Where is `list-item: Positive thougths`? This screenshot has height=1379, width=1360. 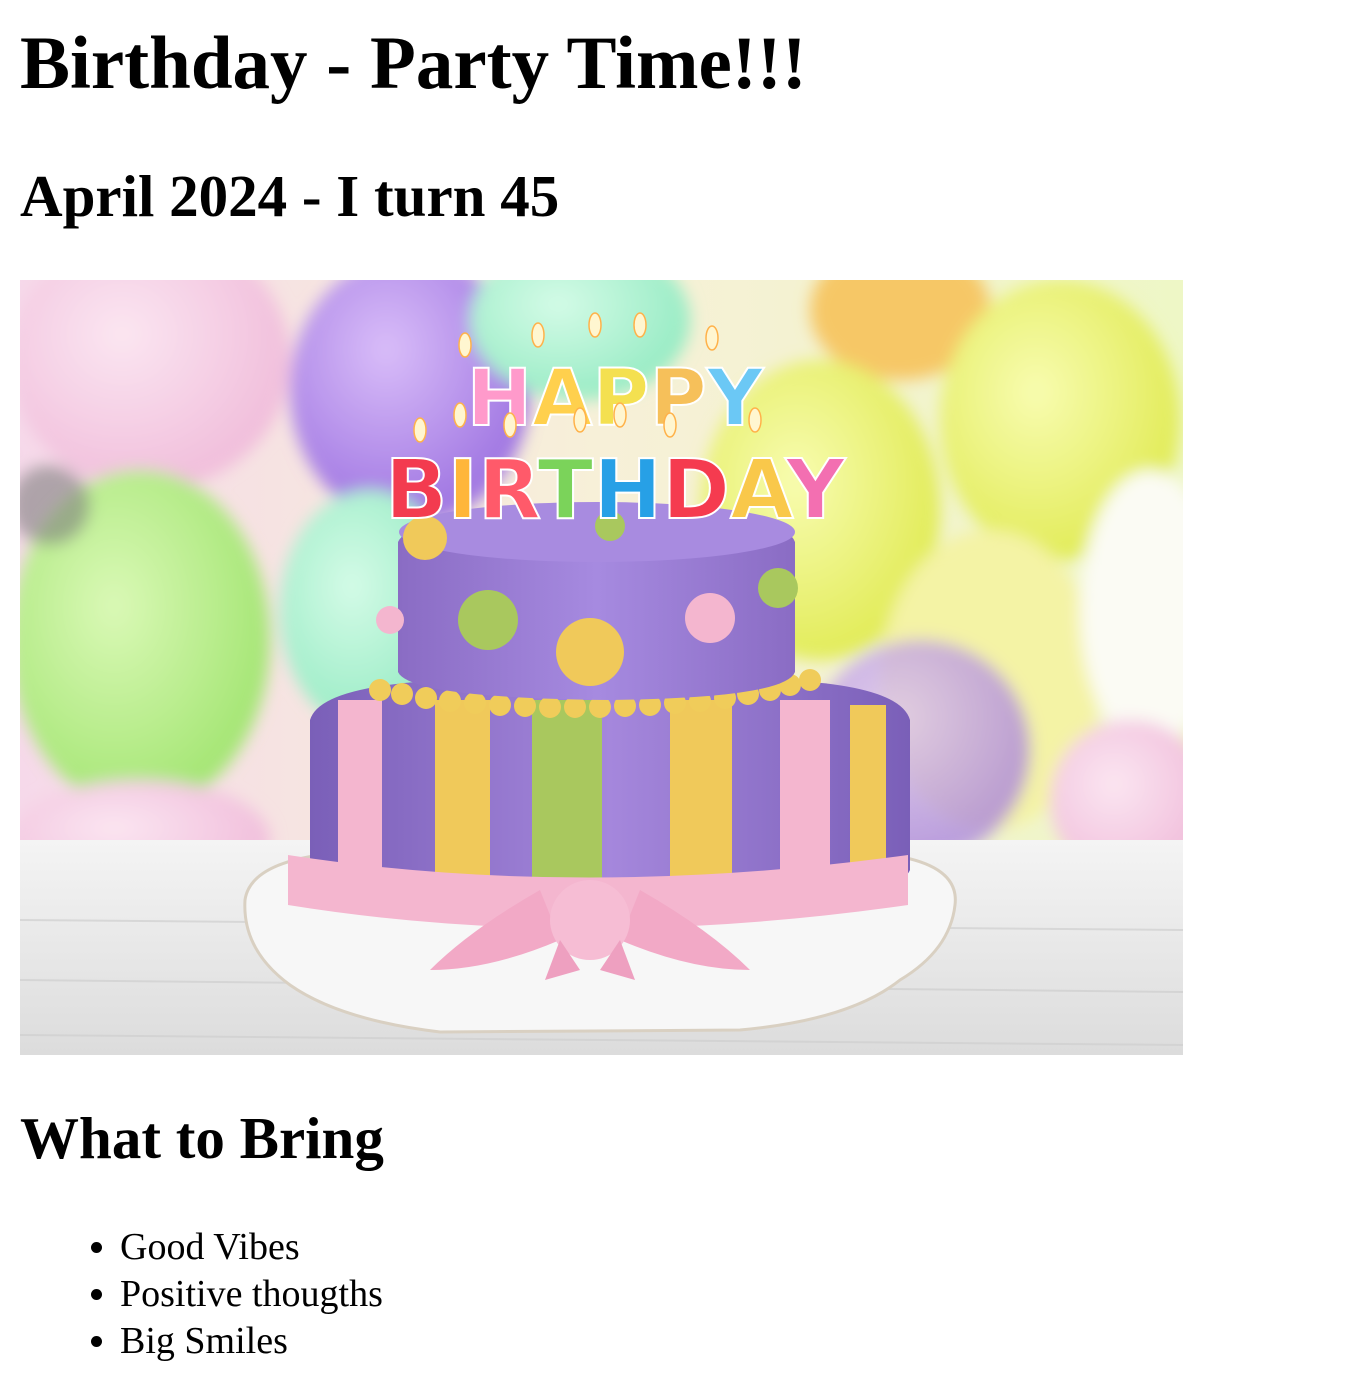 list-item: Positive thougths is located at coordinates (251, 1294).